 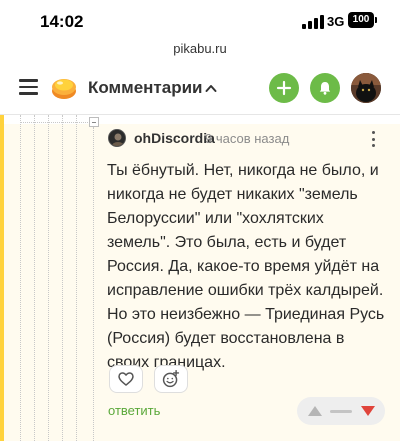 I want to click on page-title: Комментарии, so click(x=145, y=88).